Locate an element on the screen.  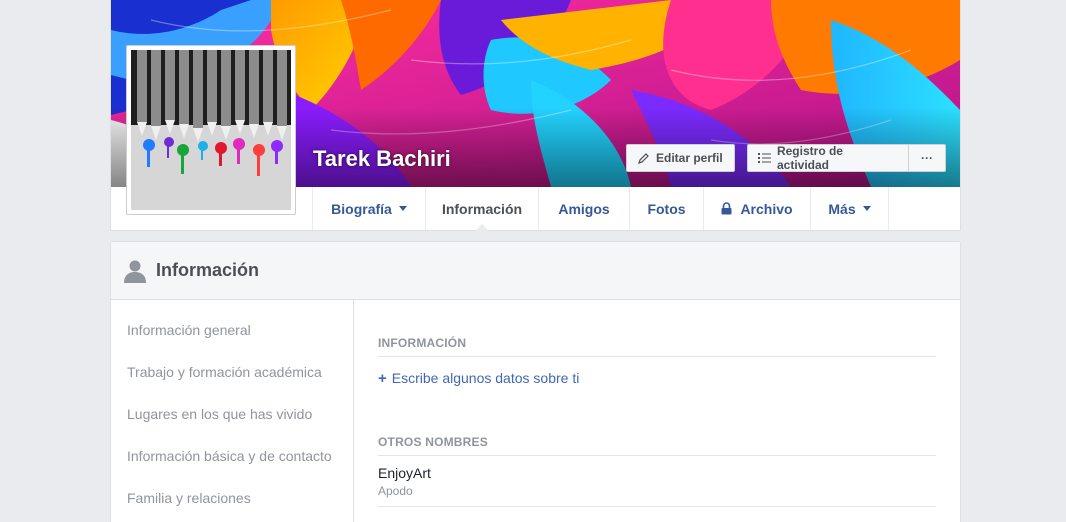
about-header: Información is located at coordinates (535, 271).